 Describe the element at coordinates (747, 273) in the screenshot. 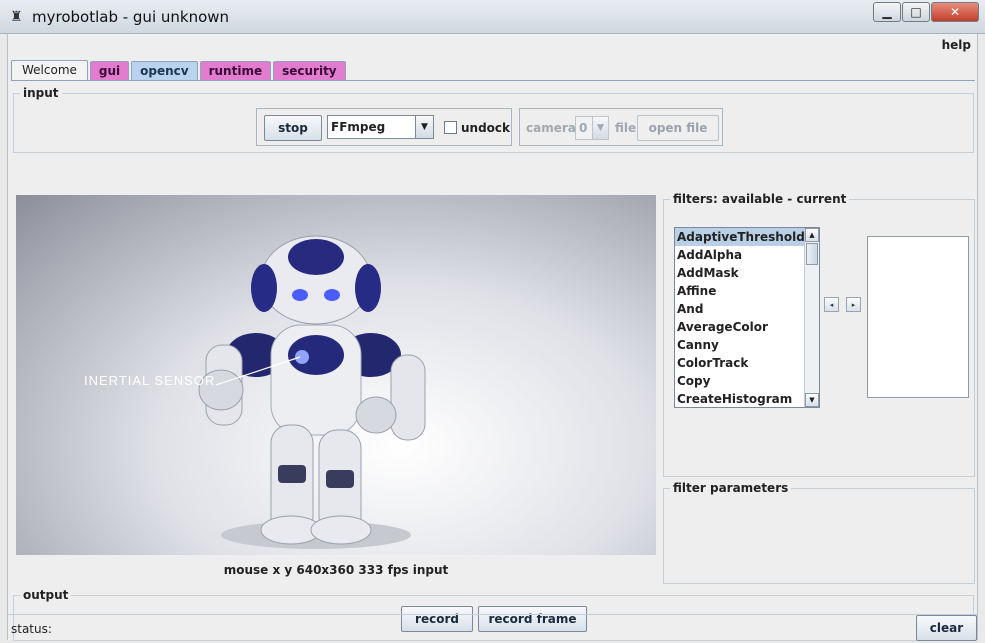

I see `list-item: AddMask` at that location.